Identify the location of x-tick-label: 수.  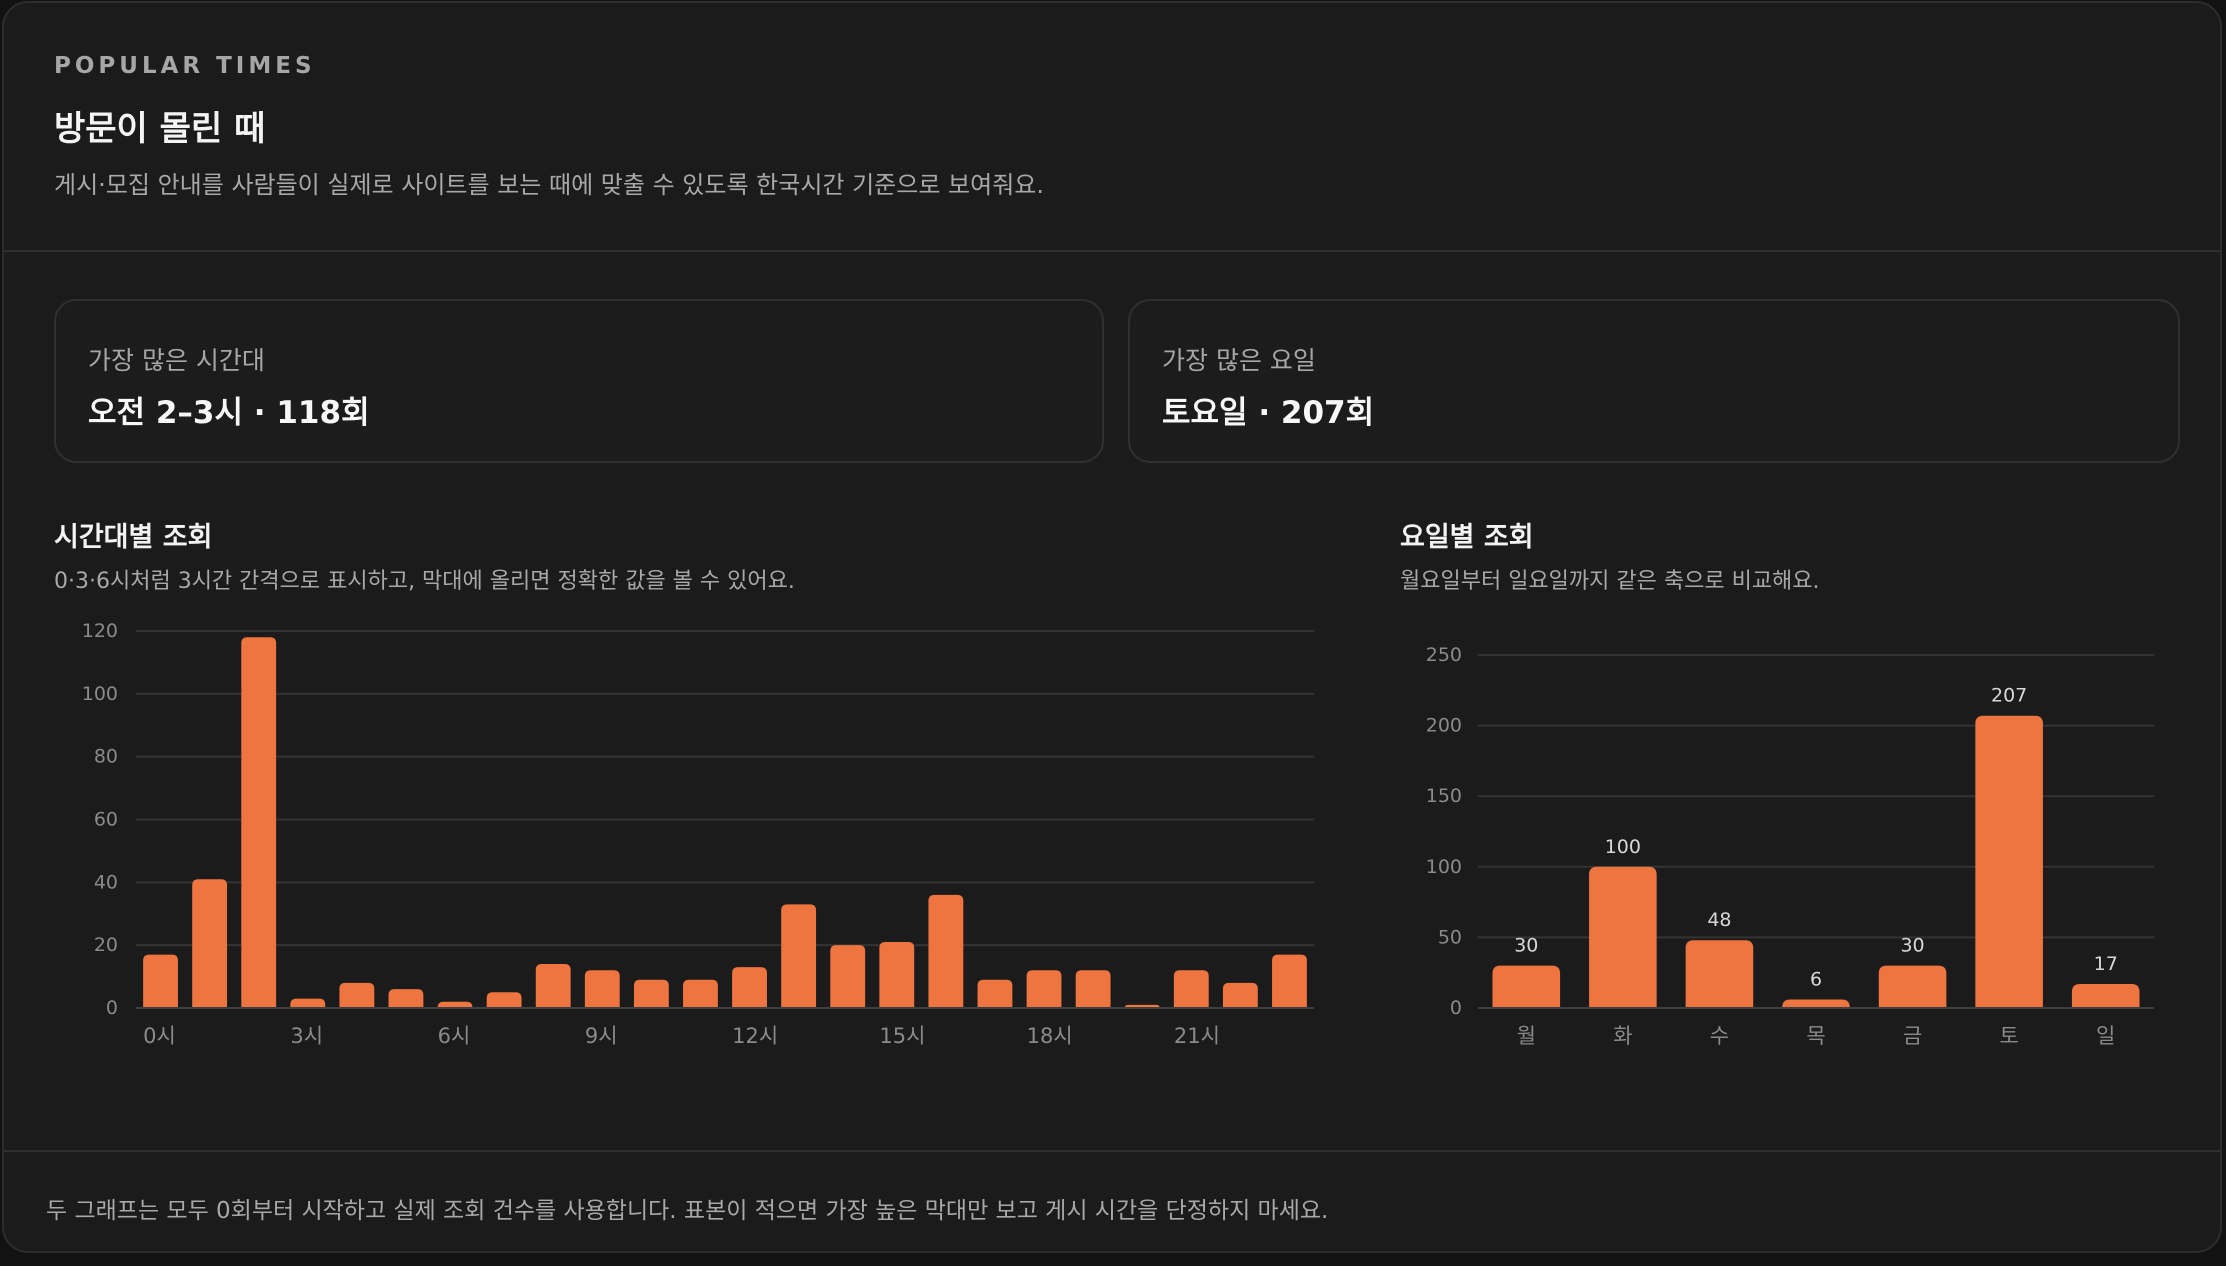
(1719, 1036).